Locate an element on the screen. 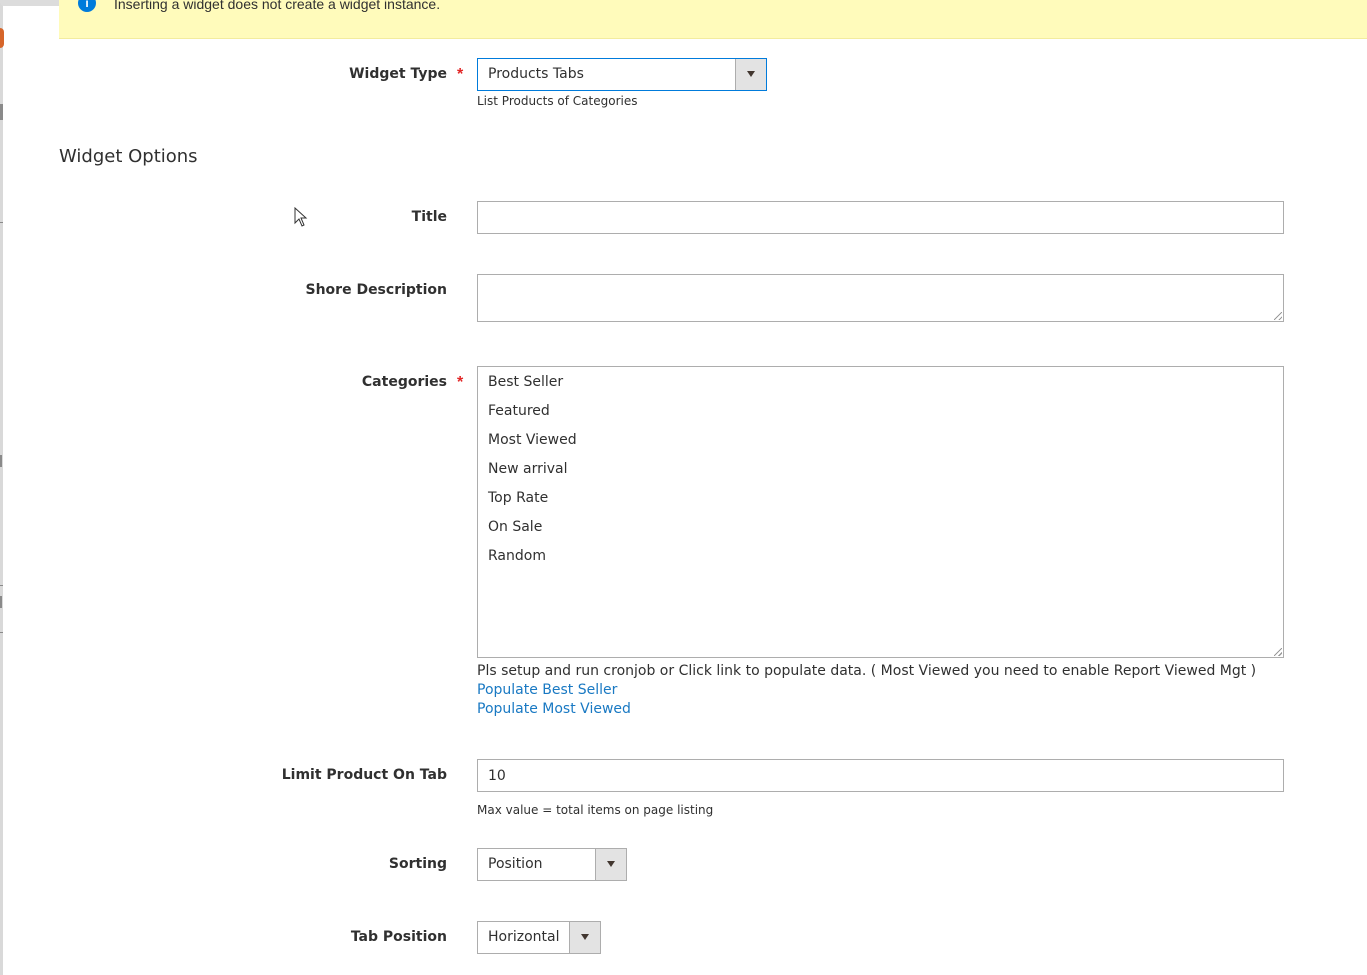 Image resolution: width=1367 pixels, height=975 pixels. tab-position-value: Horizontal is located at coordinates (524, 937).